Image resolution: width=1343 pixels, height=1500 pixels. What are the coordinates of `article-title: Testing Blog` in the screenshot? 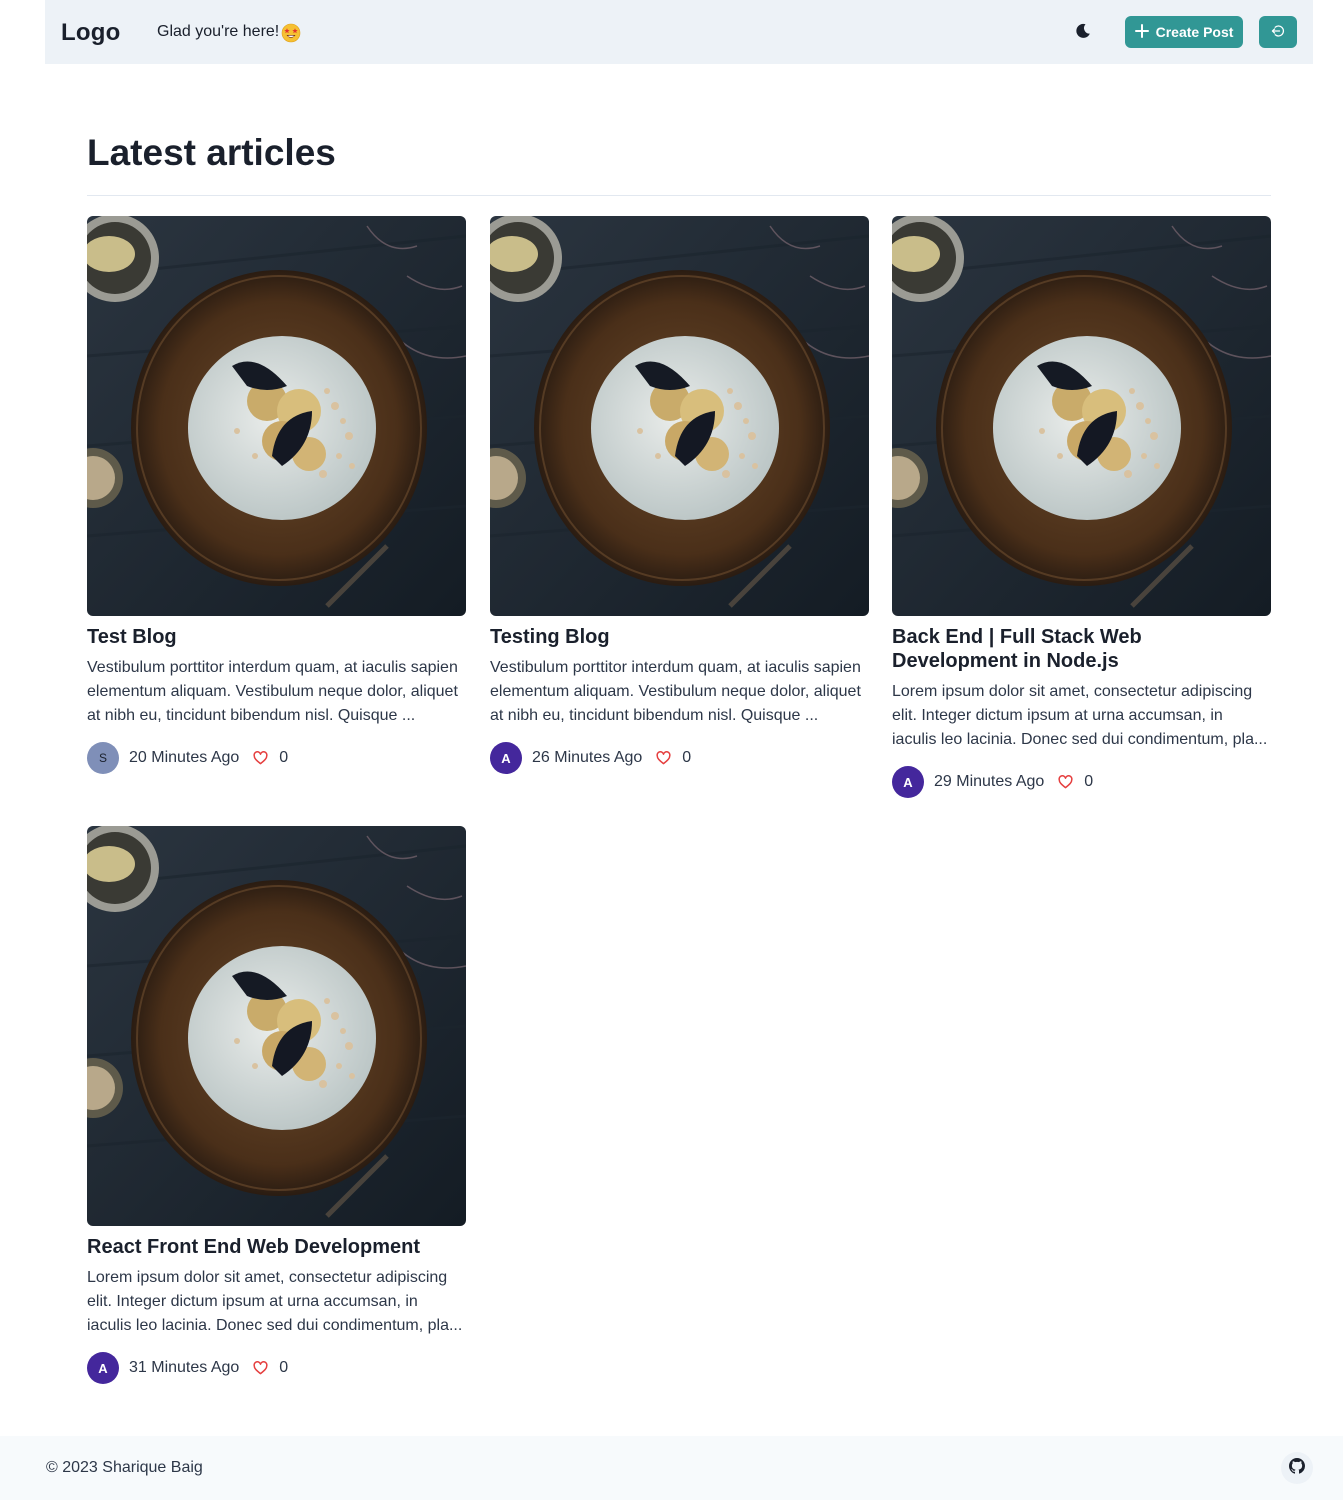 It's located at (679, 637).